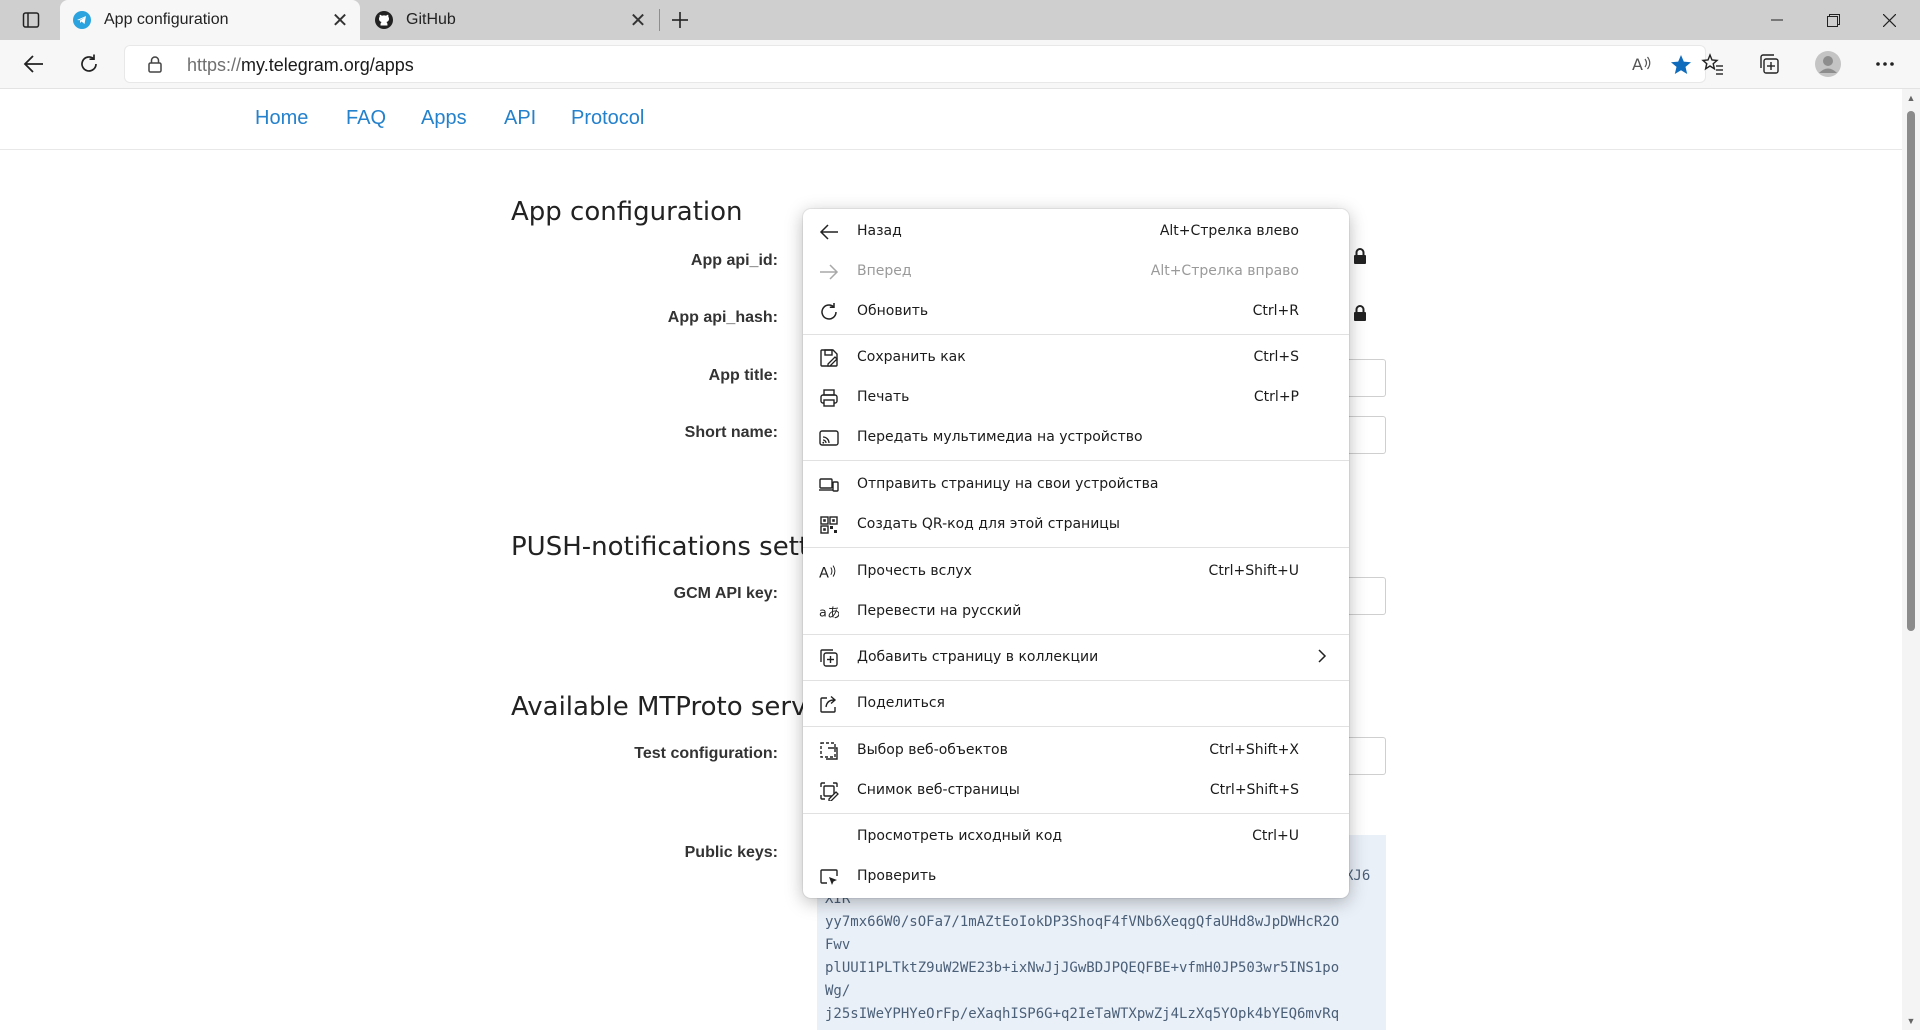 This screenshot has width=1920, height=1030. Describe the element at coordinates (731, 432) in the screenshot. I see `short-name-label: Short name:` at that location.